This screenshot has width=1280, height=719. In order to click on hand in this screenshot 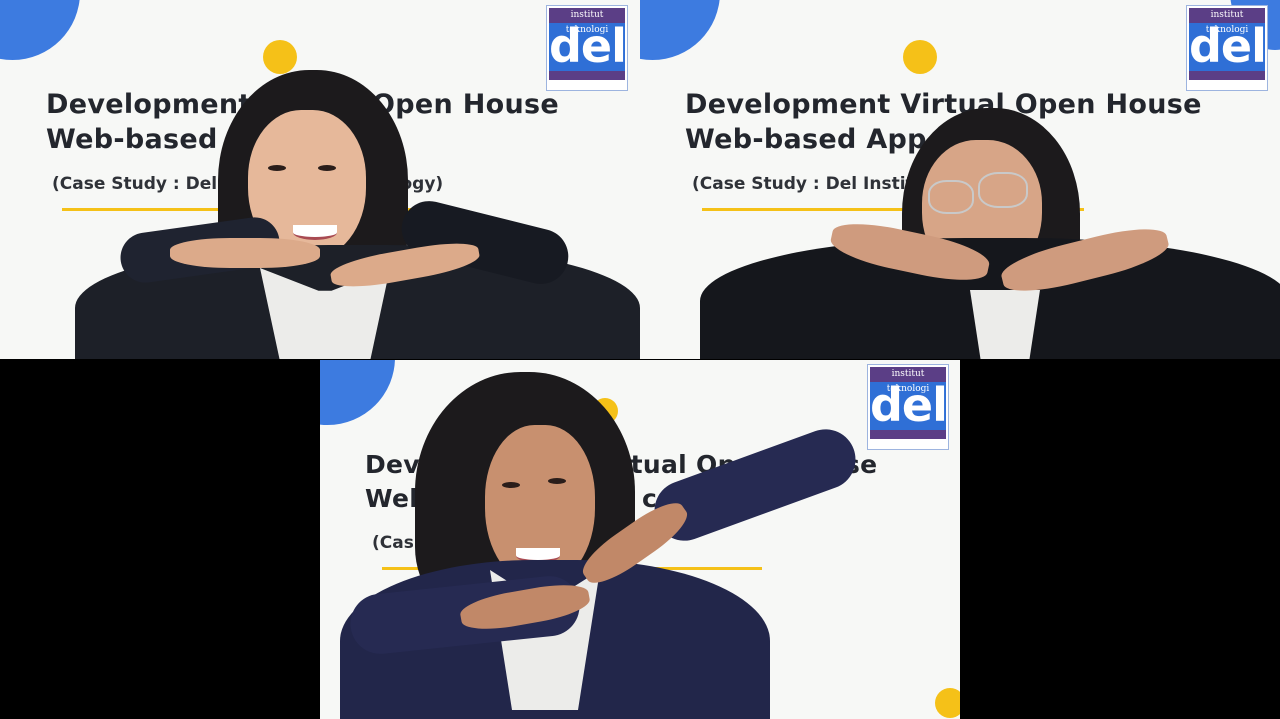, I will do `click(245, 253)`.